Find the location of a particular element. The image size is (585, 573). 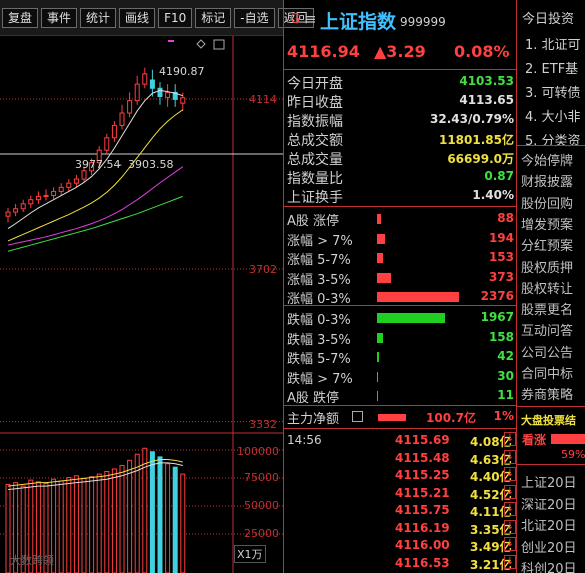

tick-price: 4116.19 is located at coordinates (422, 527).